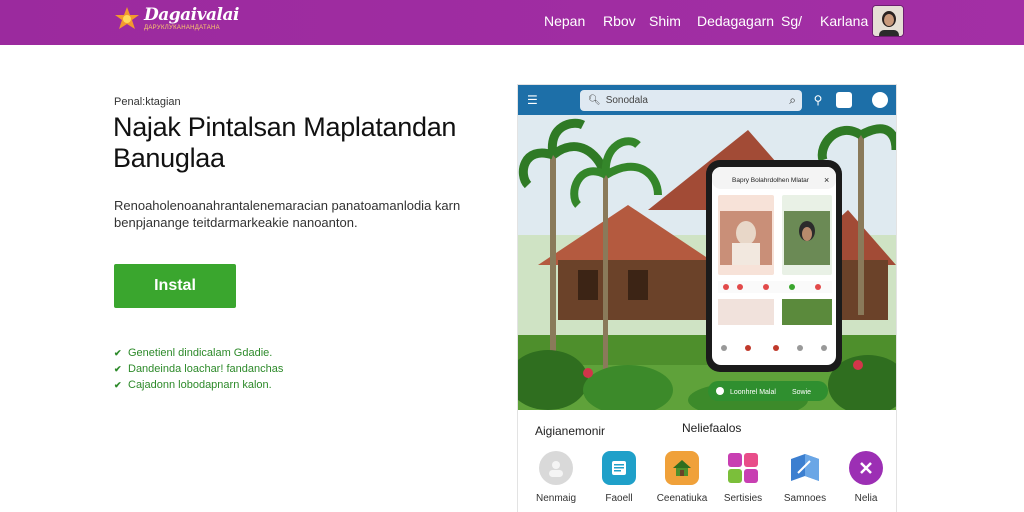 The height and width of the screenshot is (512, 1024). I want to click on search-icon: 🔍︎, so click(594, 100).